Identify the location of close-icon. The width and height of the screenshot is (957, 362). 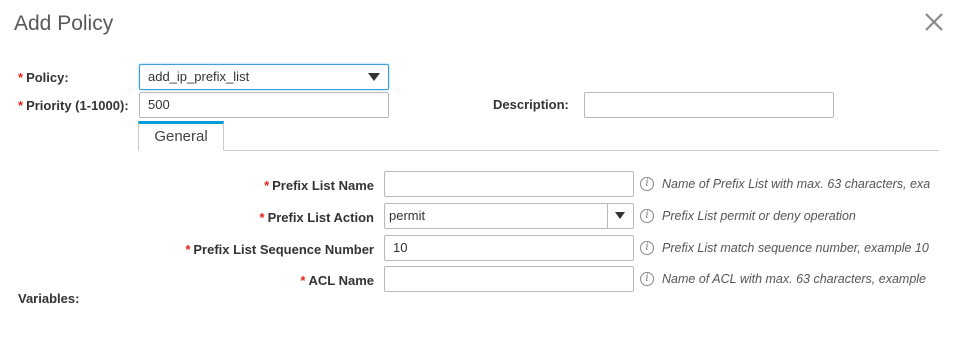
(934, 22).